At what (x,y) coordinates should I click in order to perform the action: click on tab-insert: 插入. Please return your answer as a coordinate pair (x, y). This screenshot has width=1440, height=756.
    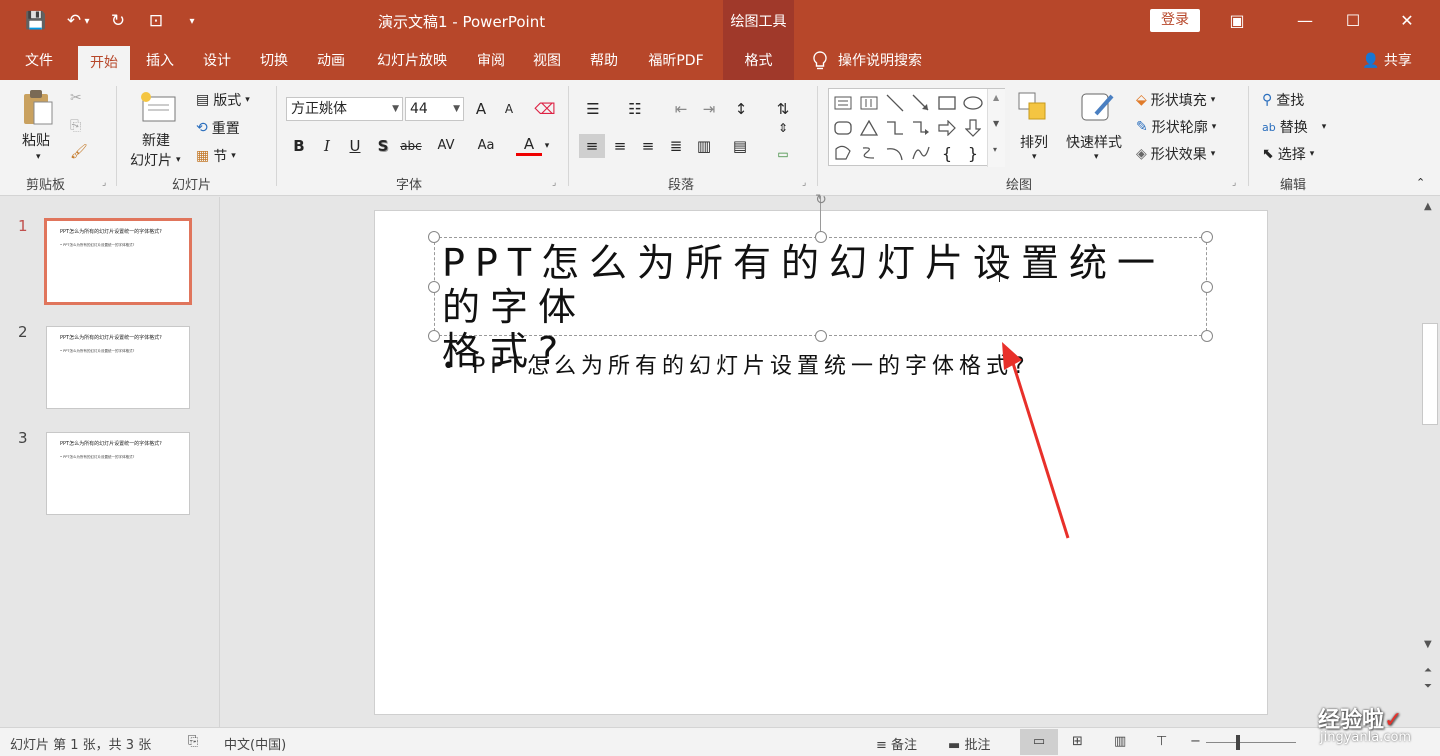
    Looking at the image, I should click on (160, 61).